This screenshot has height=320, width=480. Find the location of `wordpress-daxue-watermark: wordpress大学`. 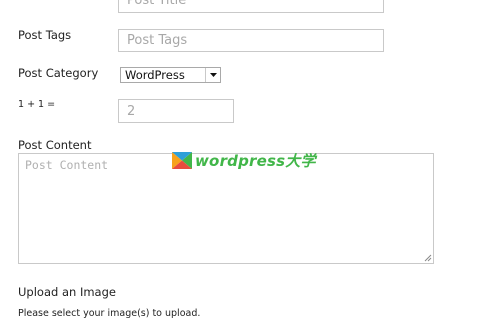

wordpress-daxue-watermark: wordpress大学 is located at coordinates (244, 160).